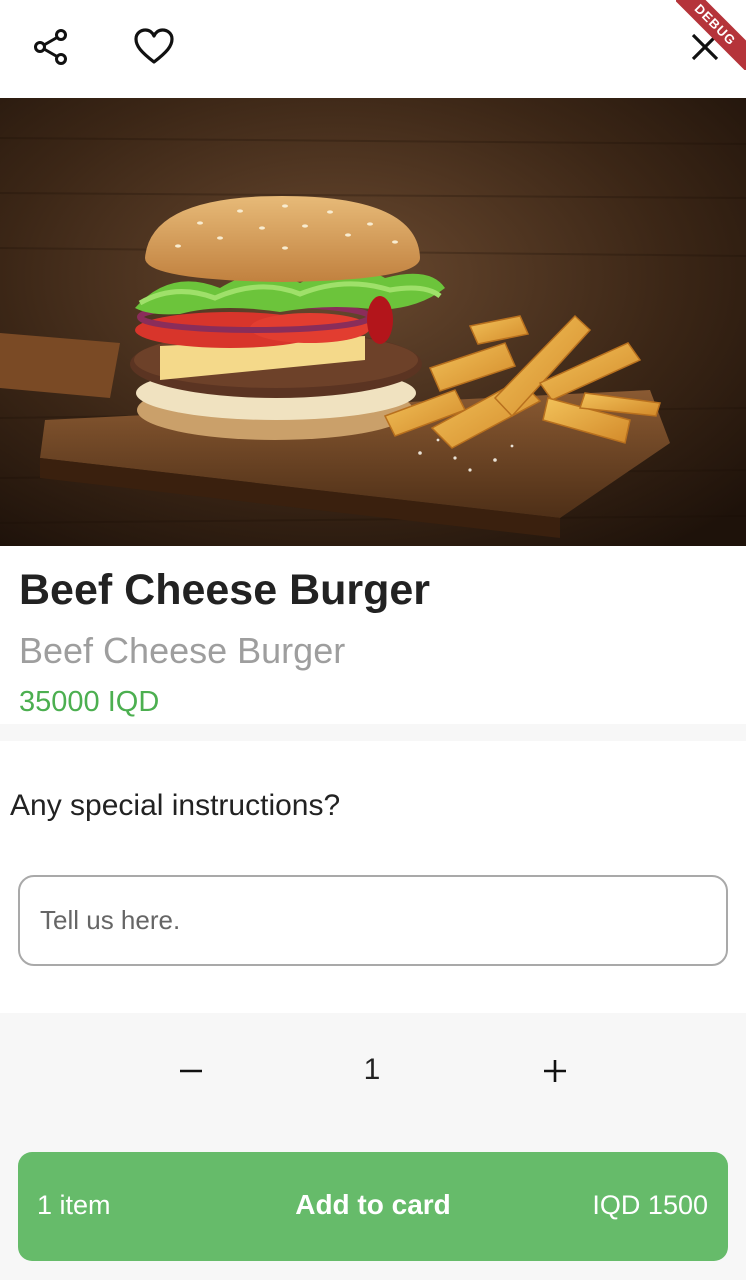 This screenshot has height=1280, width=746. I want to click on plus-icon, so click(555, 1071).